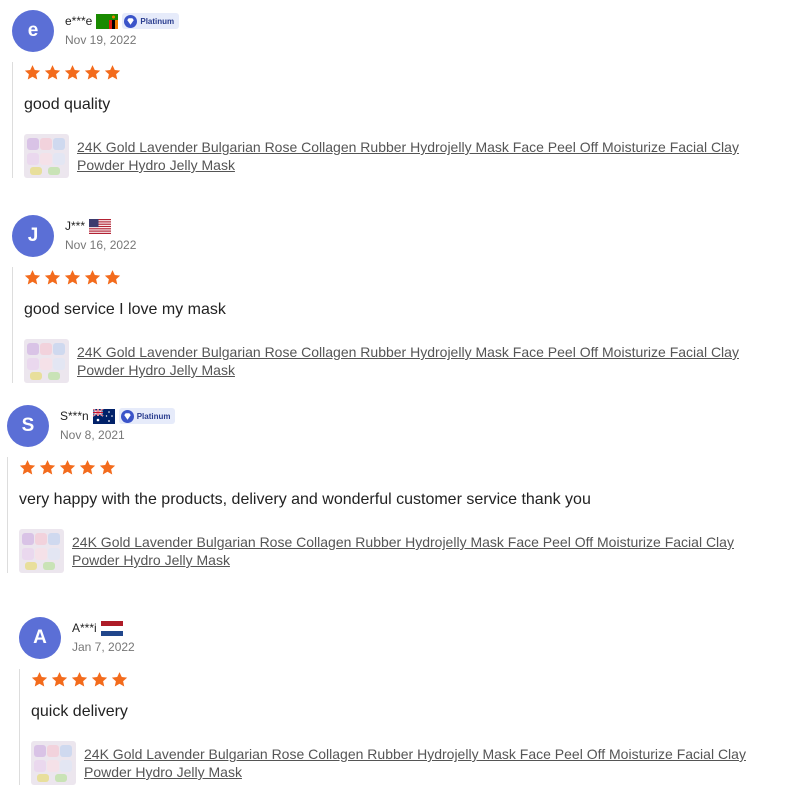 This screenshot has width=800, height=800. I want to click on review-text: good quality, so click(67, 104).